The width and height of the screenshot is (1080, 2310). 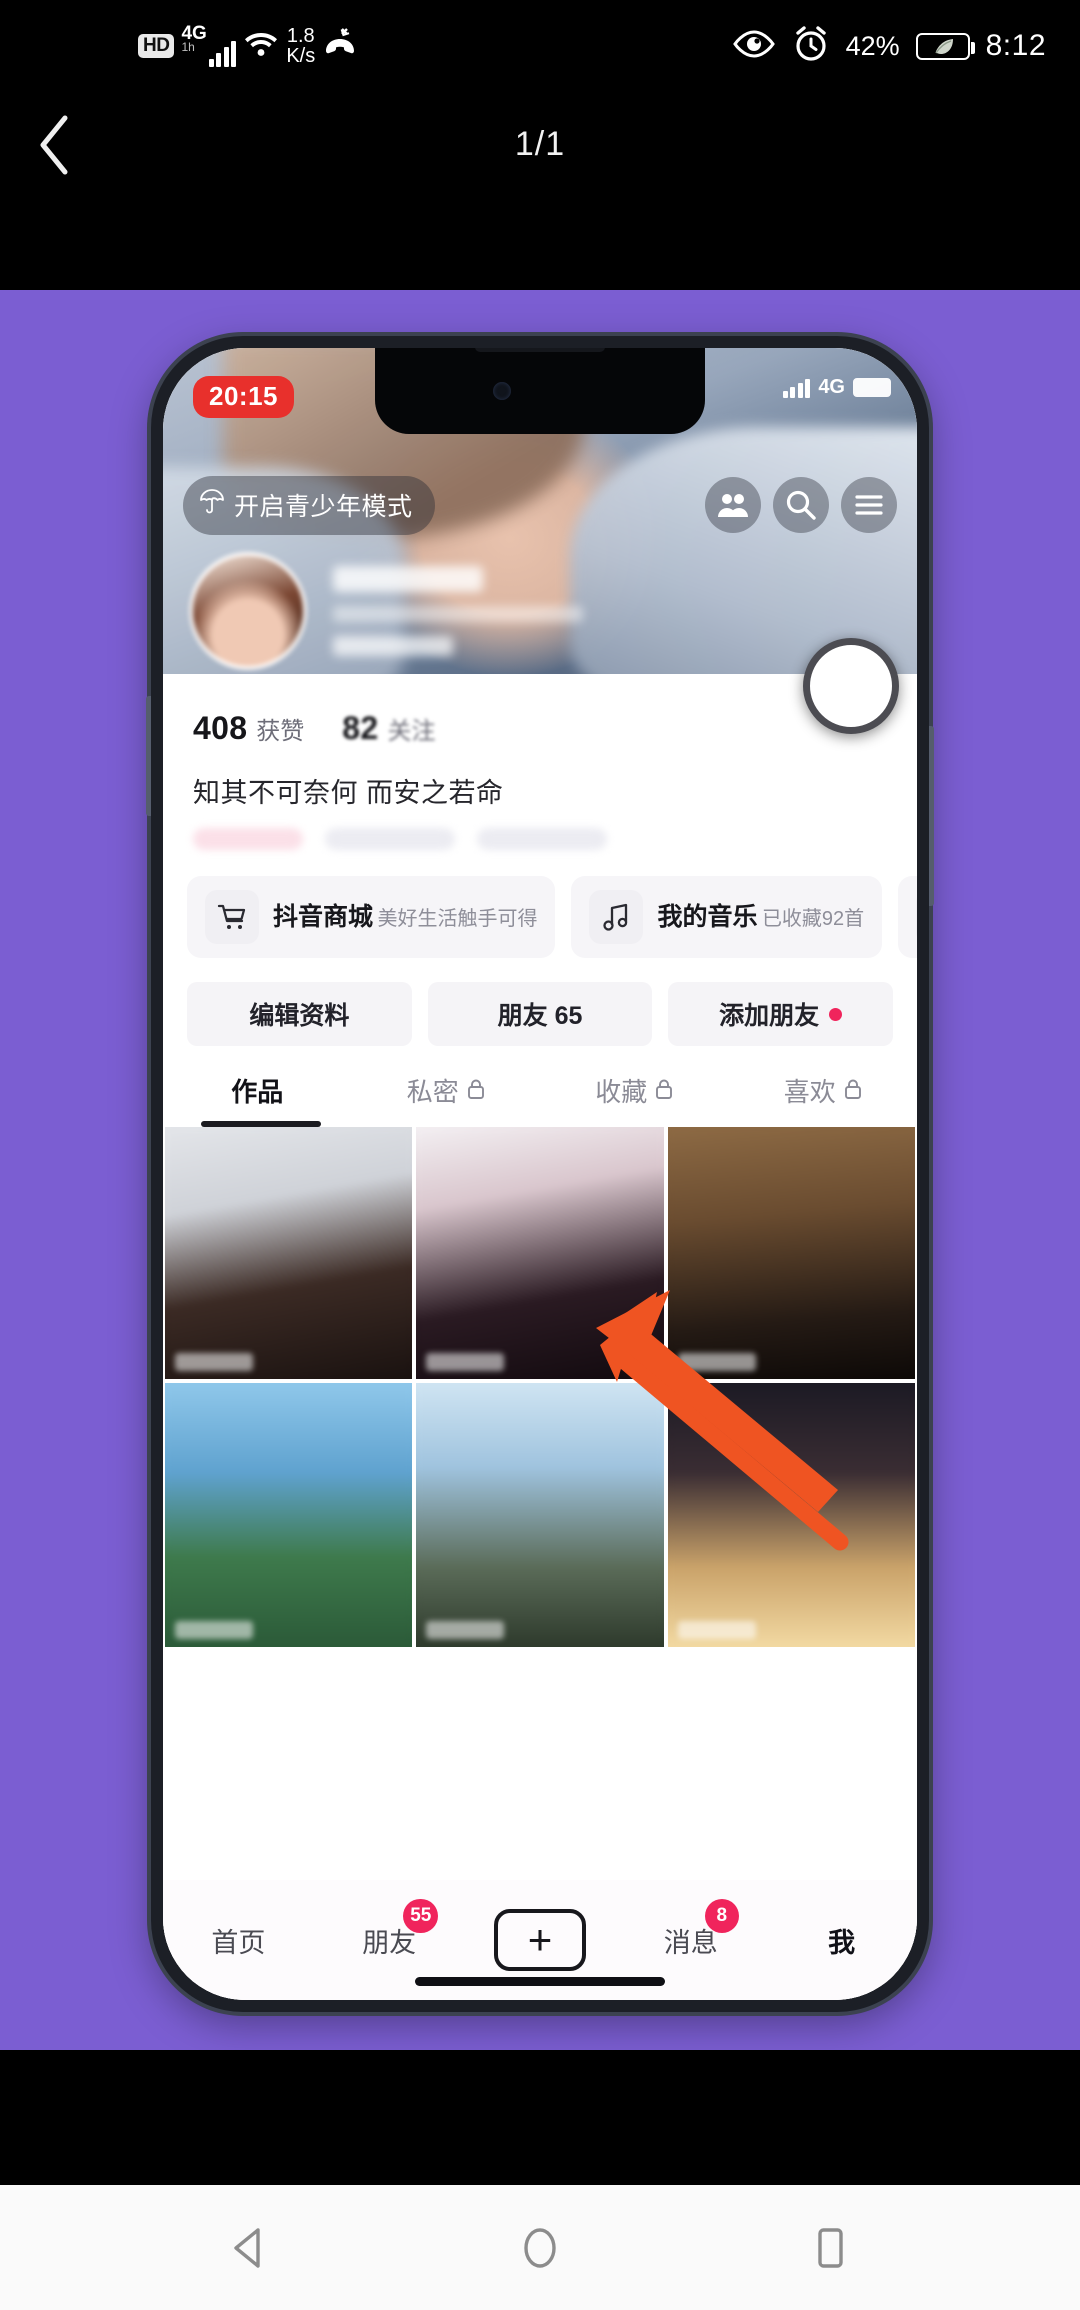 I want to click on home-indicator, so click(x=540, y=1981).